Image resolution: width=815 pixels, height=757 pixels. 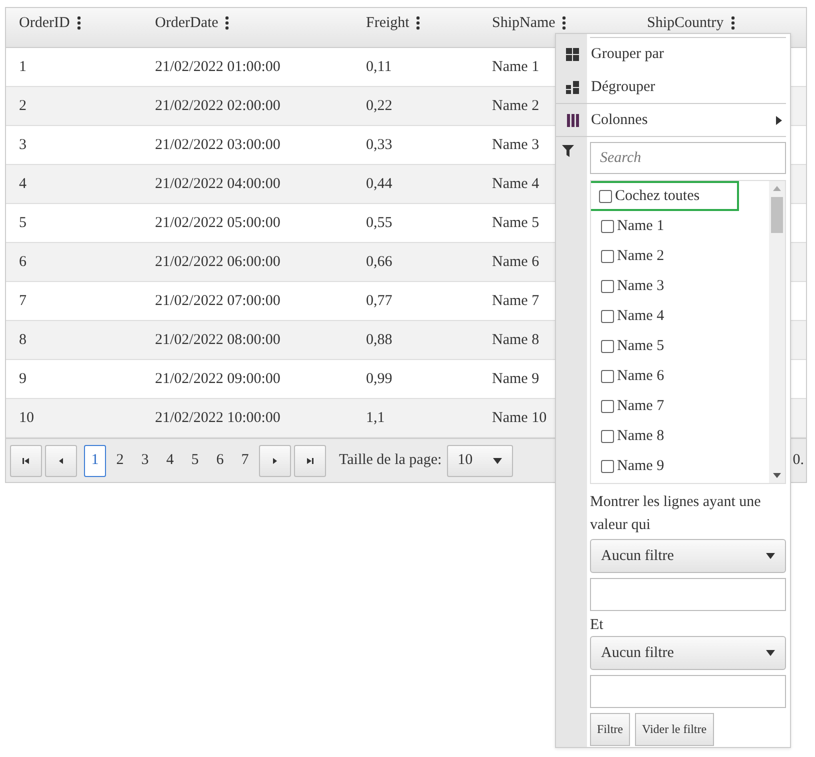 What do you see at coordinates (217, 67) in the screenshot?
I see `table-cell: 21/02/2022 01:00:00` at bounding box center [217, 67].